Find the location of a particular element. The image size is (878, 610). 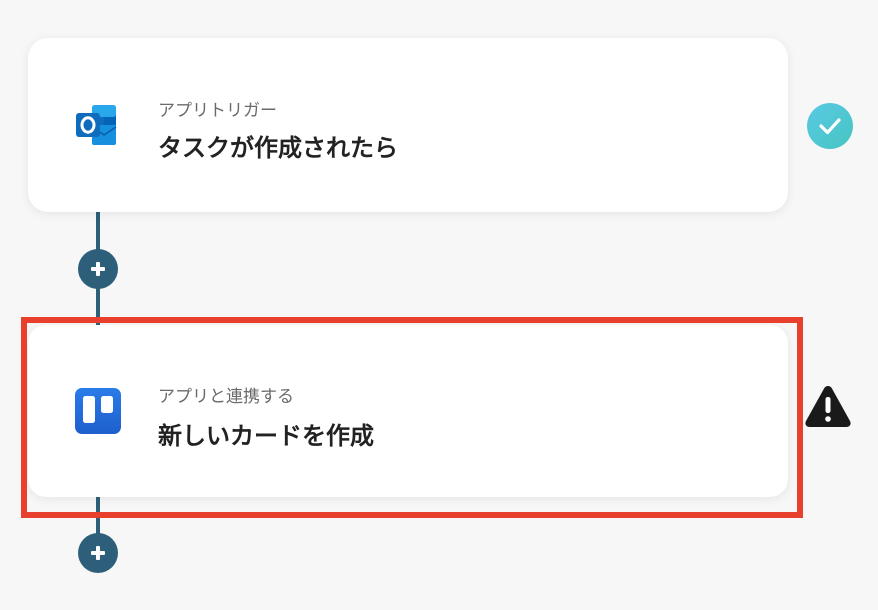

step-title: タスクが作成されたら is located at coordinates (278, 148).